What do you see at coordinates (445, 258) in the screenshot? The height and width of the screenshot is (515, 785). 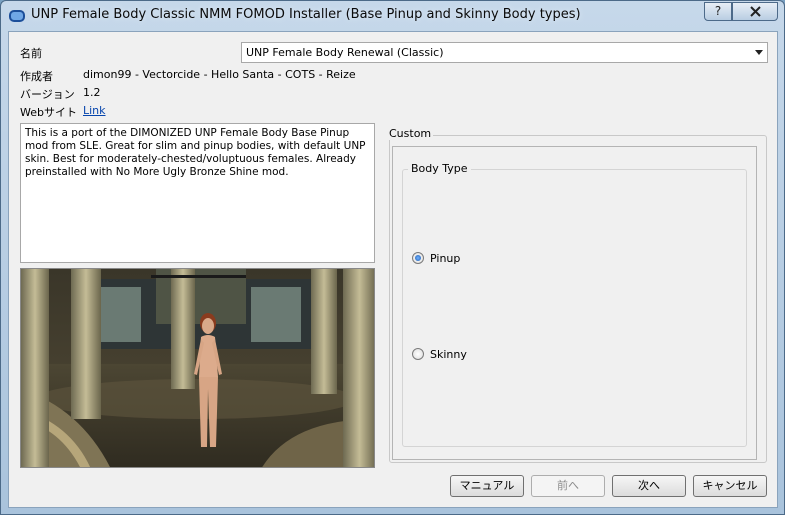 I see `pinup-label: Pinup` at bounding box center [445, 258].